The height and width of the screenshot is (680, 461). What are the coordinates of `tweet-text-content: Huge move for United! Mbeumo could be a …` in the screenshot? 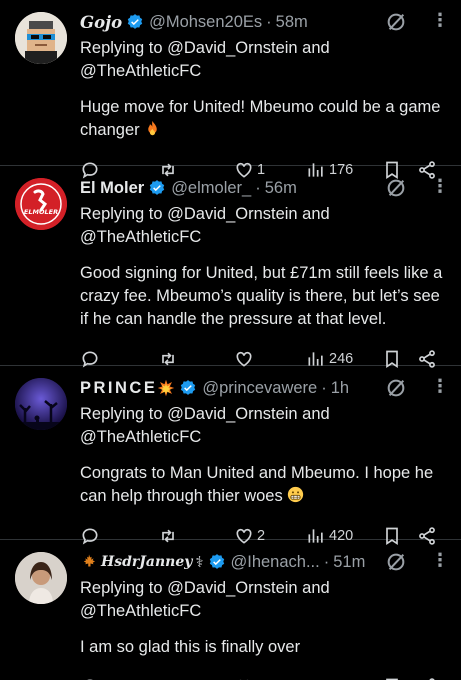 It's located at (260, 118).